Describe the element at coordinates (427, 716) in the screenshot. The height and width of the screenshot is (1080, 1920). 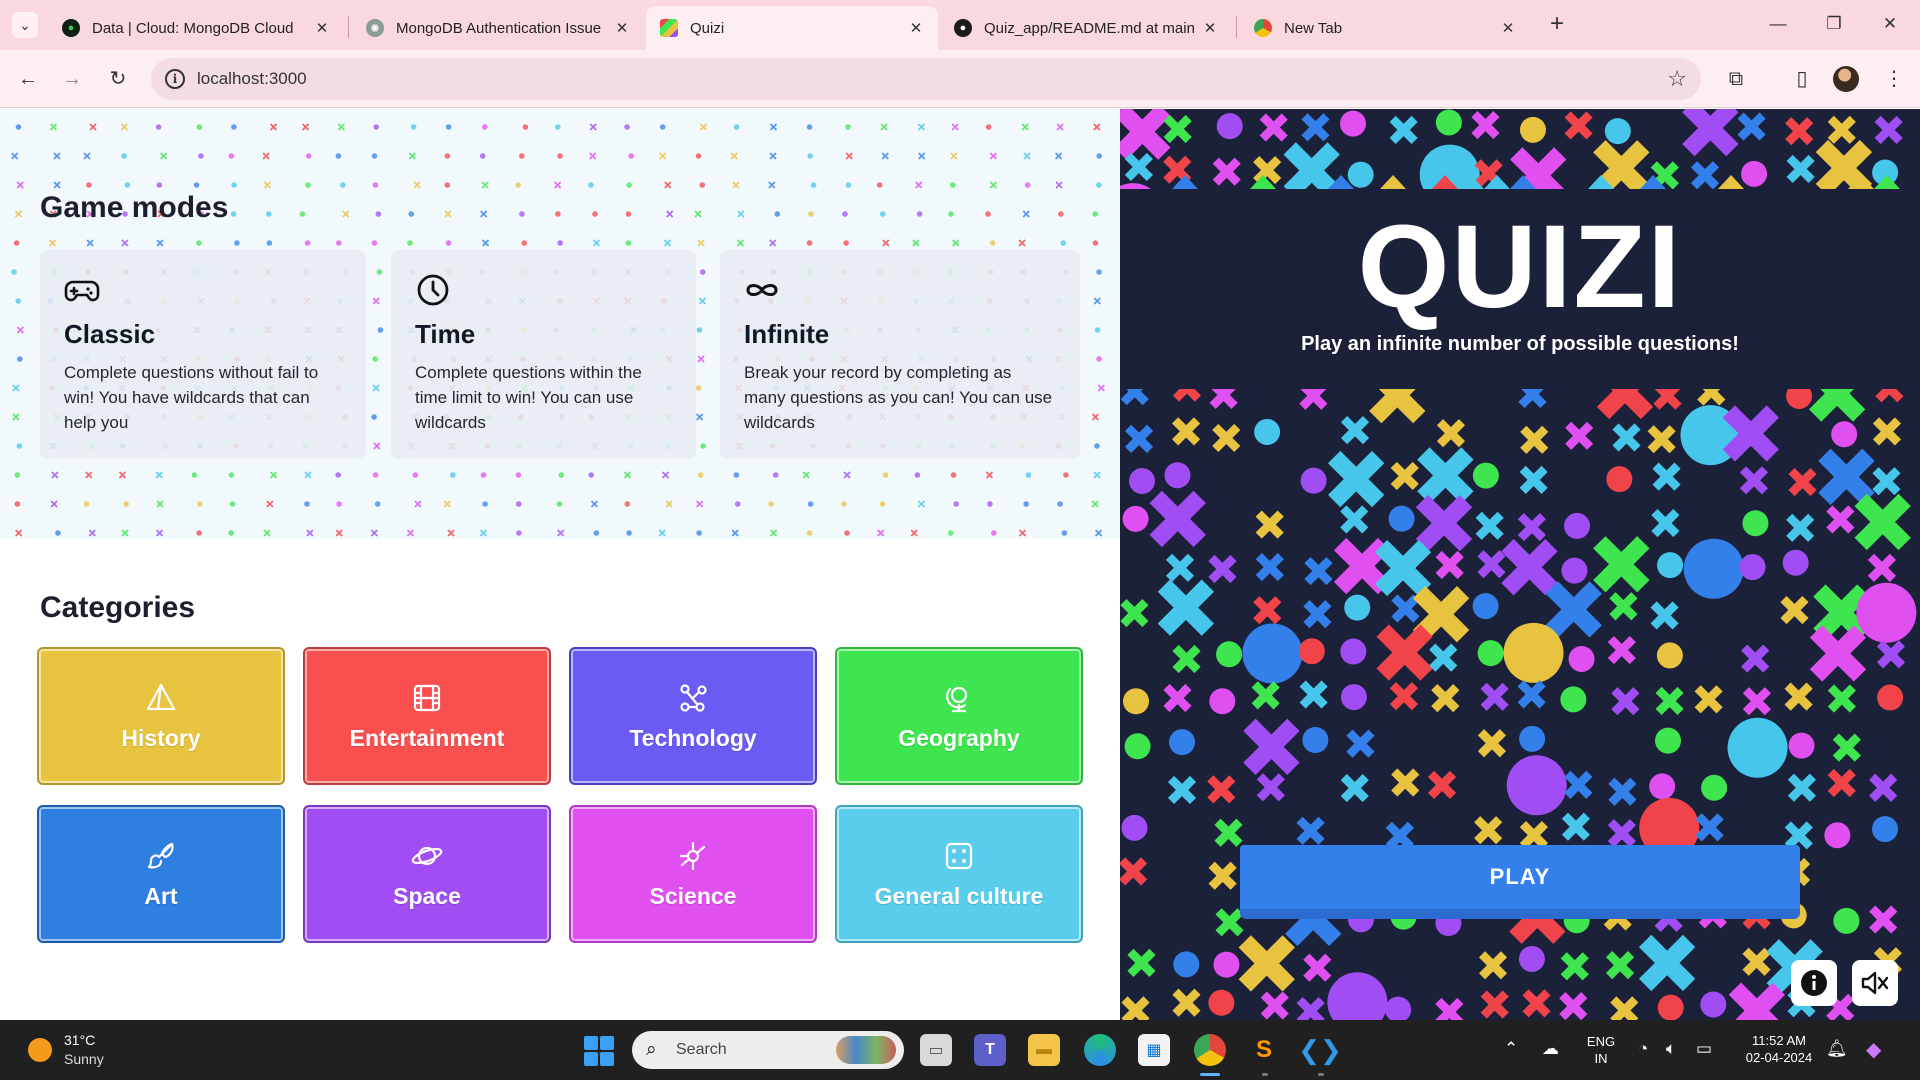
I see `category-entertainment: Entertainment` at that location.